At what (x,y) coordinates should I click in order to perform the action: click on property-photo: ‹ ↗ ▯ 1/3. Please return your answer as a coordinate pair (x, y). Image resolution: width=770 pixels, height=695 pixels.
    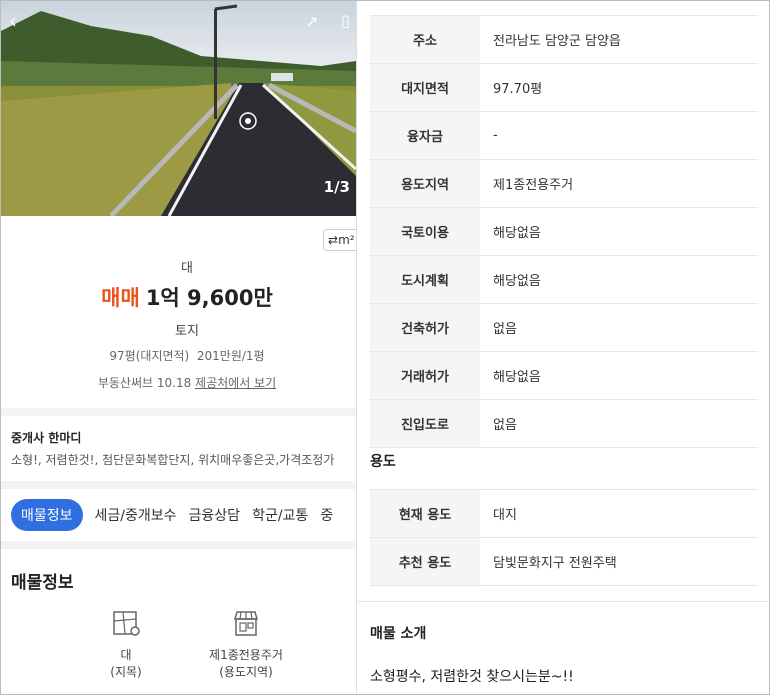
    Looking at the image, I should click on (178, 108).